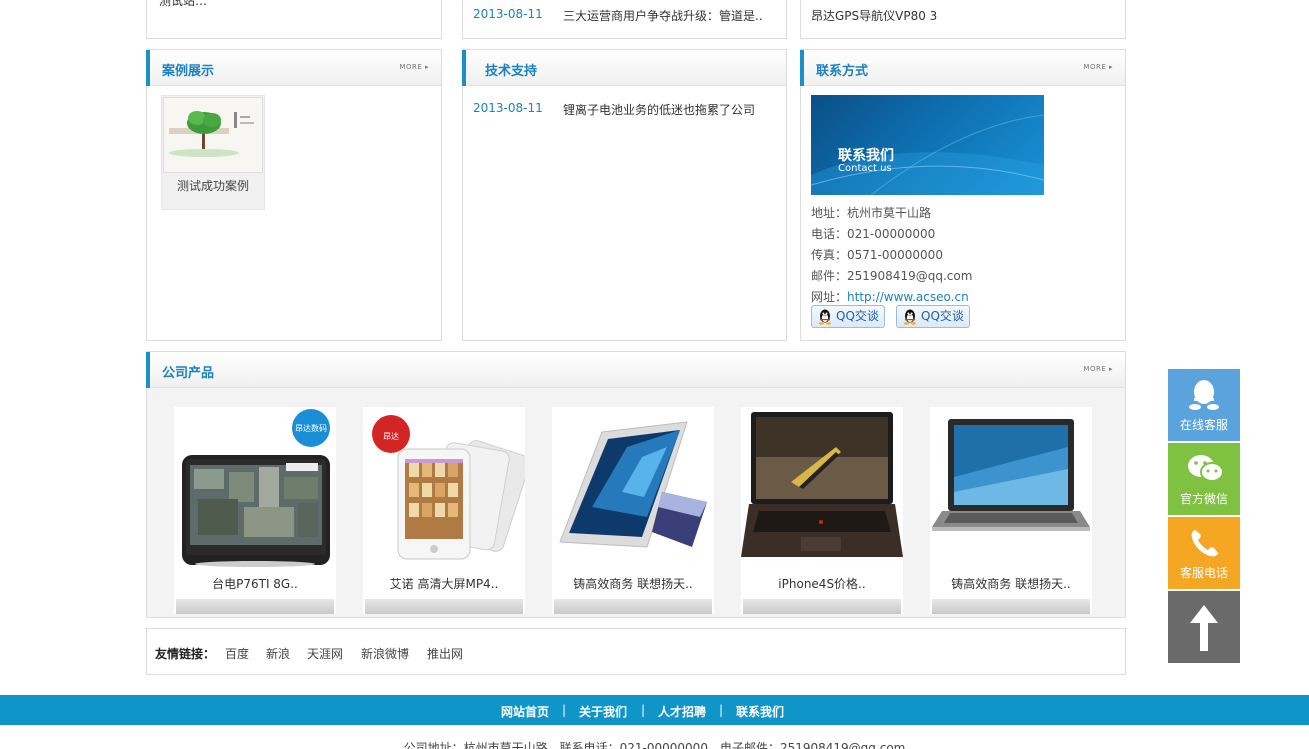  Describe the element at coordinates (1203, 425) in the screenshot. I see `online-service-label: 在线客服` at that location.